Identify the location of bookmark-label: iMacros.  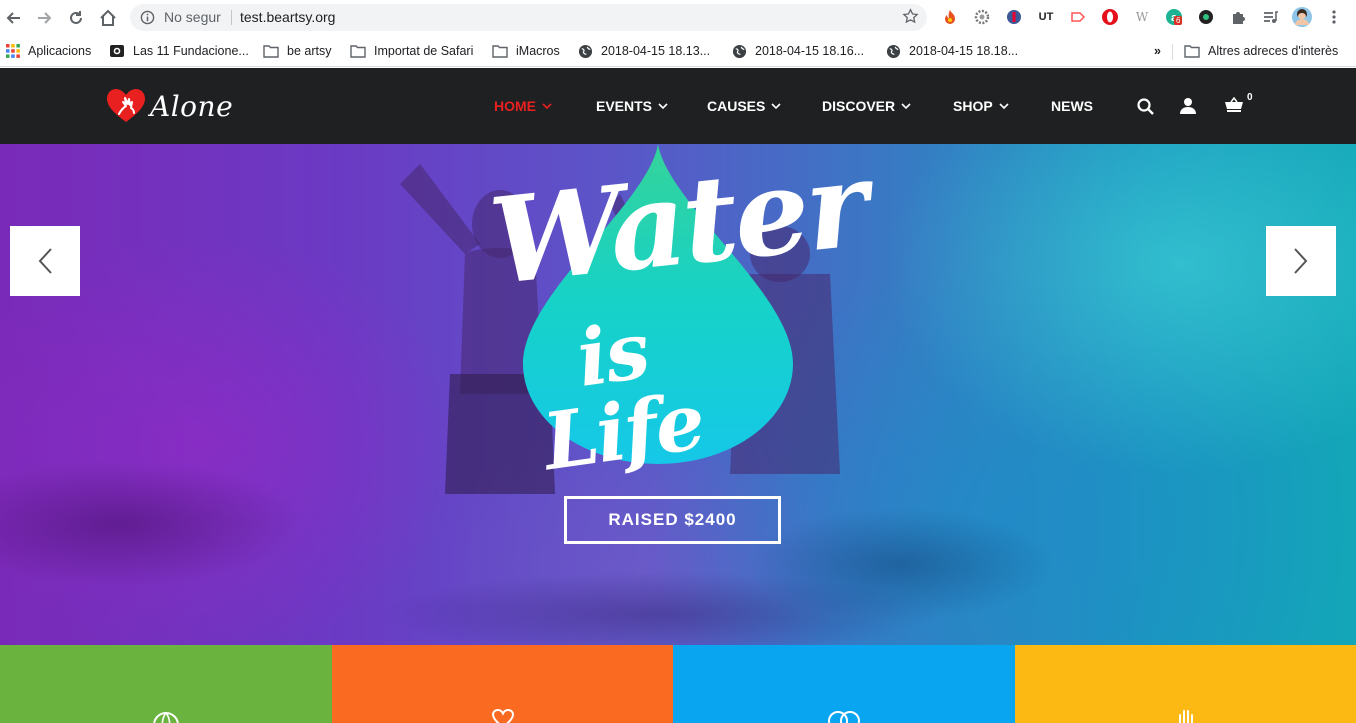
(538, 51).